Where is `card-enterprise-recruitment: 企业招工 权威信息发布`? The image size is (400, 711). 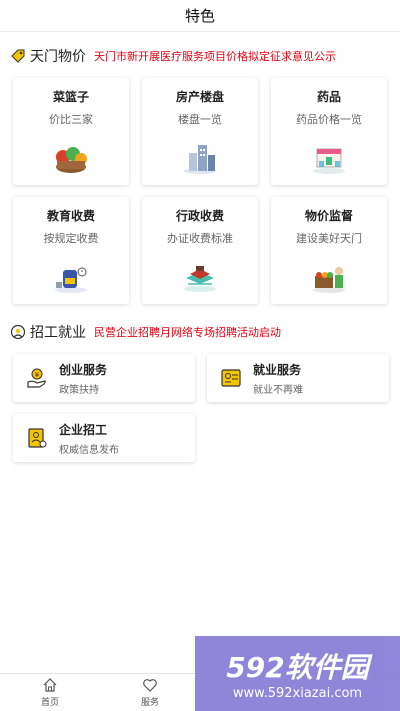
card-enterprise-recruitment: 企业招工 权威信息发布 is located at coordinates (104, 438).